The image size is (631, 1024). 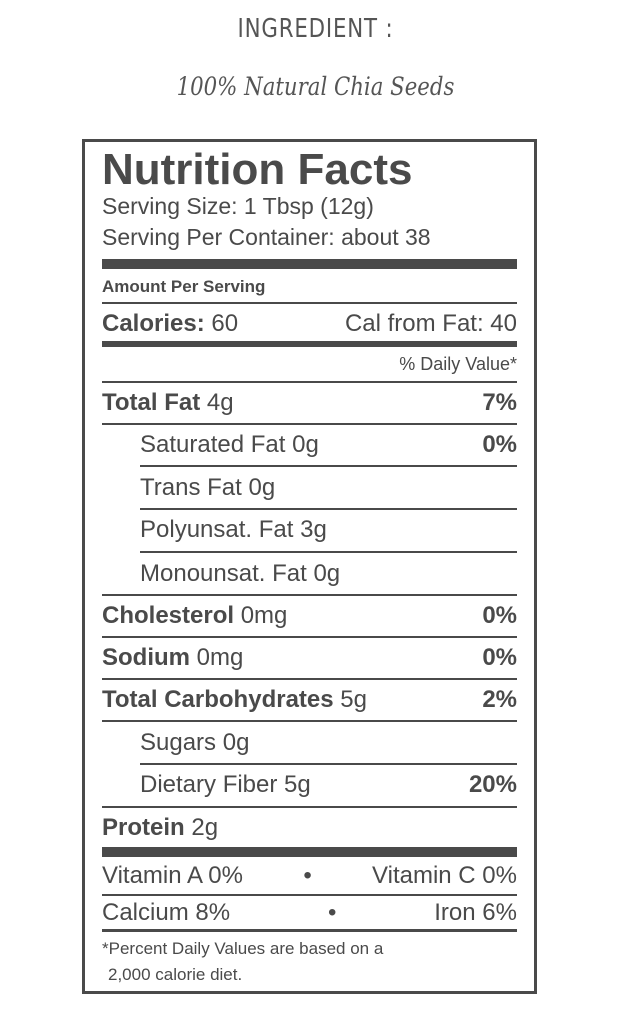 I want to click on nutrient-row-polyunsat-fat: Polyunsat. Fat 3g, so click(x=328, y=530).